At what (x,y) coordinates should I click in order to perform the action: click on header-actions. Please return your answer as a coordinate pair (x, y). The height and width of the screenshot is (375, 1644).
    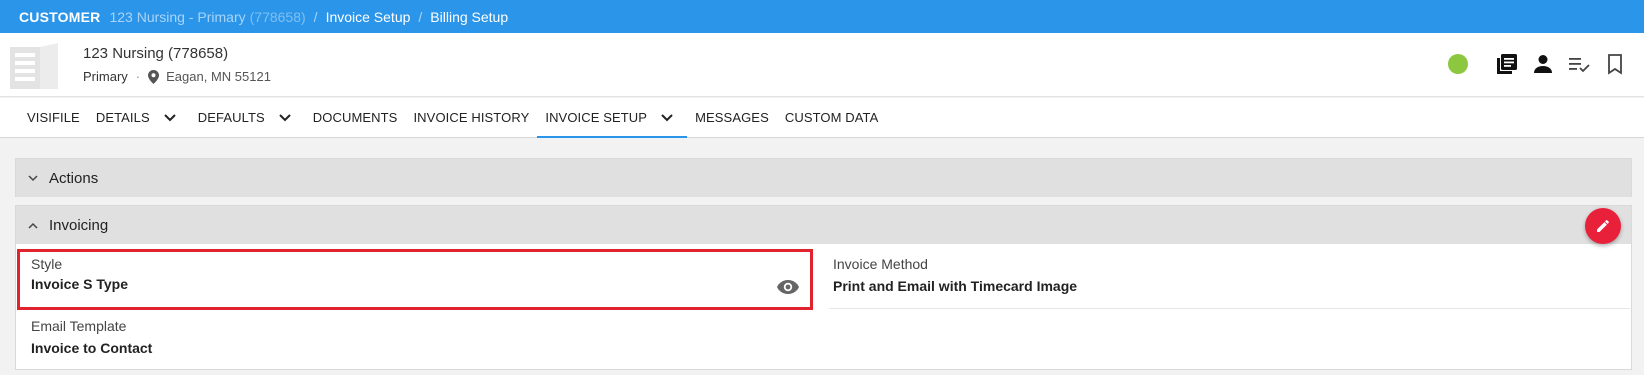
    Looking at the image, I should click on (1537, 64).